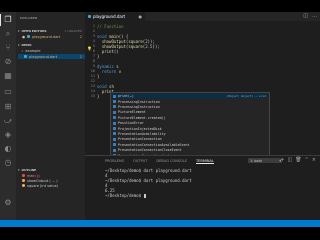 The width and height of the screenshot is (320, 240). What do you see at coordinates (43, 185) in the screenshot?
I see `outline-item-label: square (int value)` at bounding box center [43, 185].